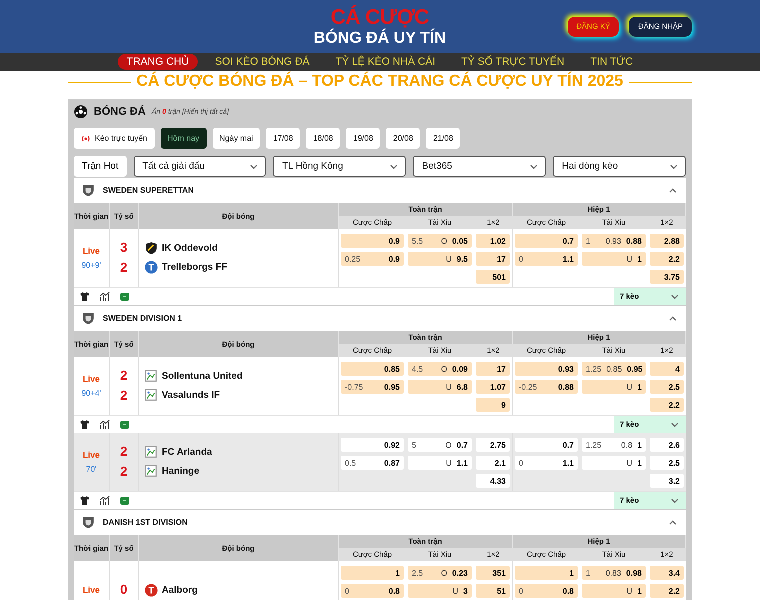  What do you see at coordinates (440, 445) in the screenshot?
I see `odds-button: 5 O 0.7` at bounding box center [440, 445].